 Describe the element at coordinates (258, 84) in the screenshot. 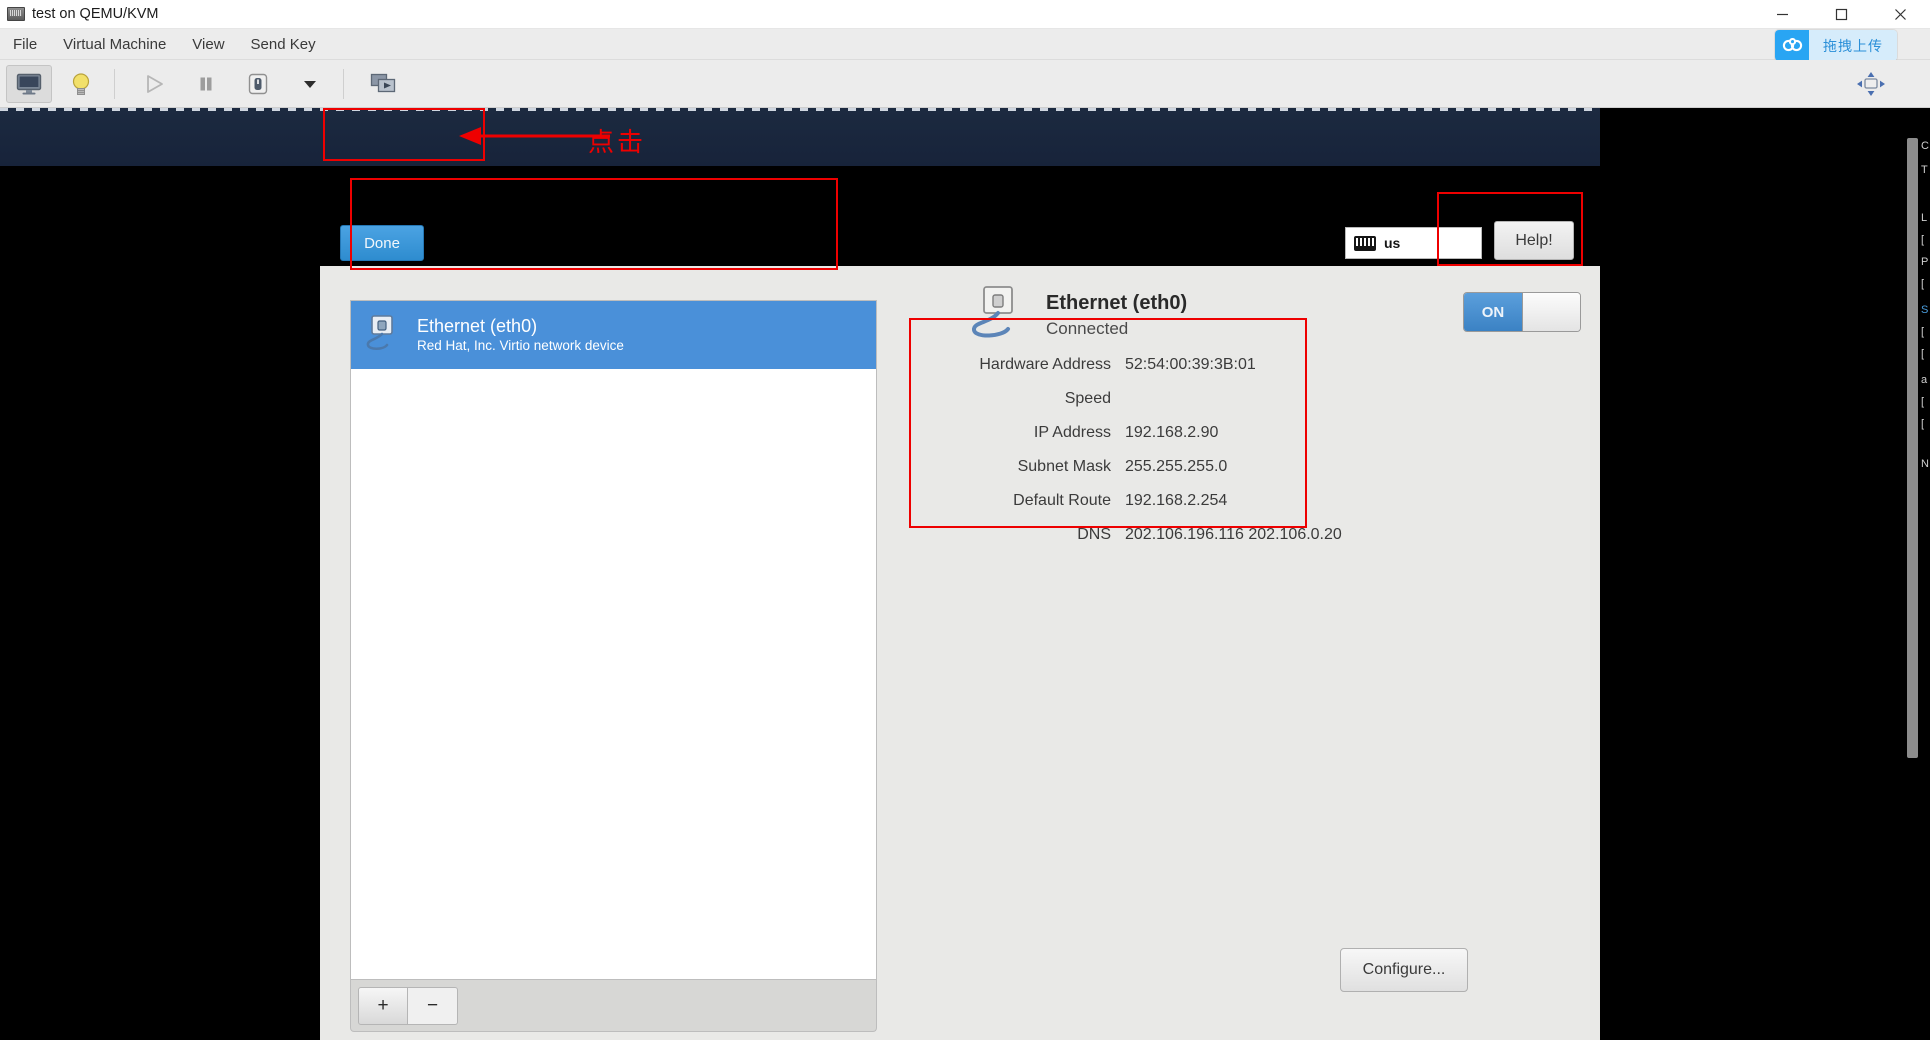

I see `shutdown-button` at that location.